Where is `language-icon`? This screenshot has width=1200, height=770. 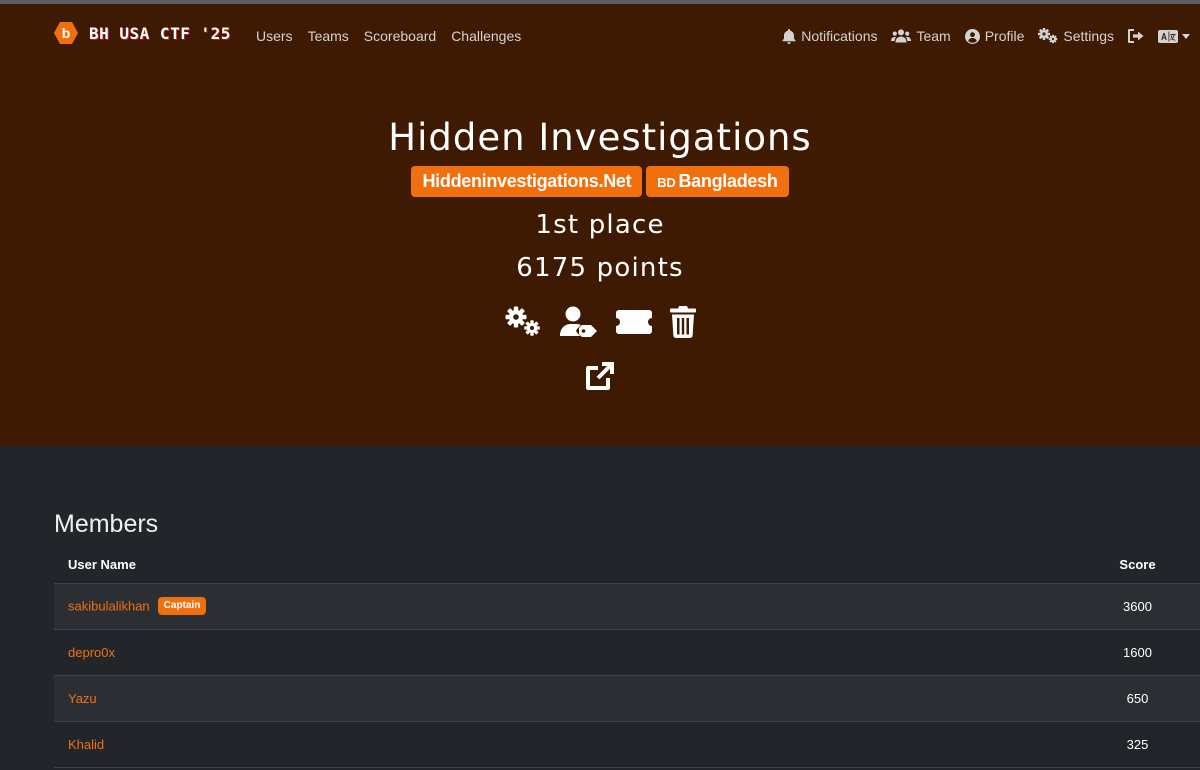 language-icon is located at coordinates (1168, 36).